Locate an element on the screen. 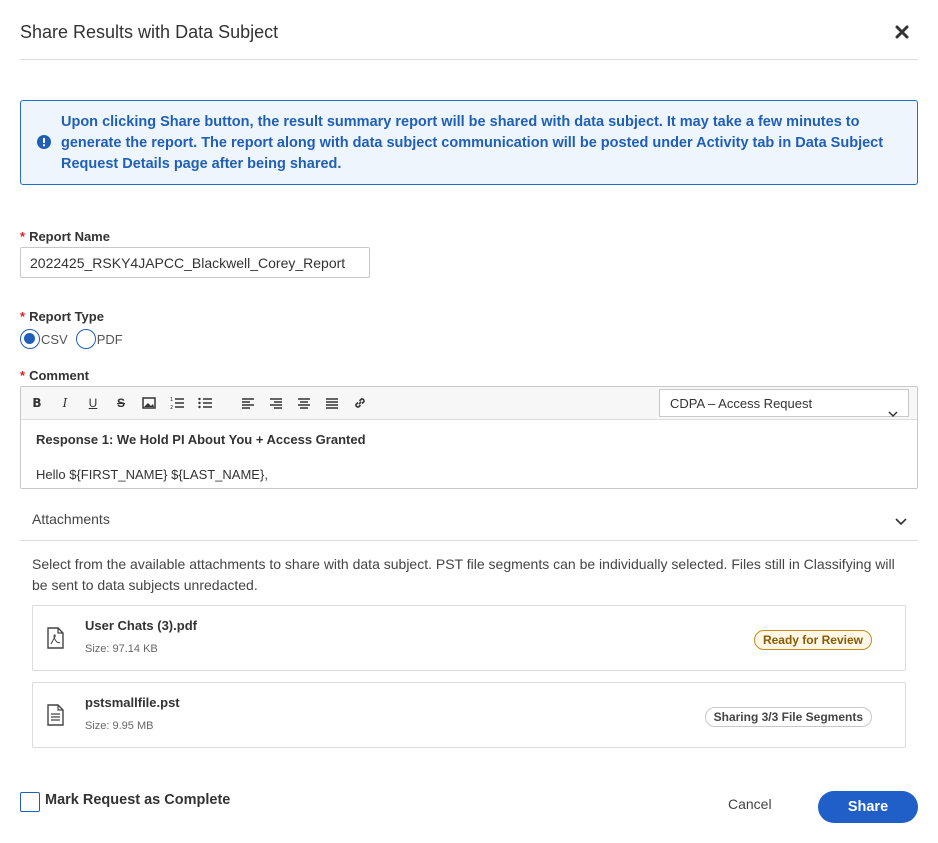 The image size is (938, 843). close-icon is located at coordinates (902, 32).